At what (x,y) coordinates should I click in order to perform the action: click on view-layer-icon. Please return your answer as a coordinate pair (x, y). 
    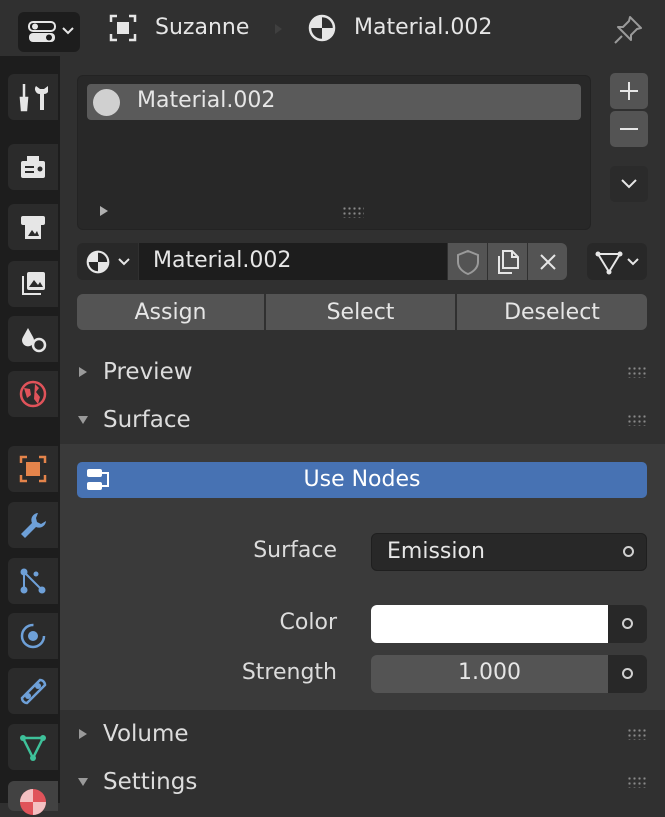
    Looking at the image, I should click on (33, 283).